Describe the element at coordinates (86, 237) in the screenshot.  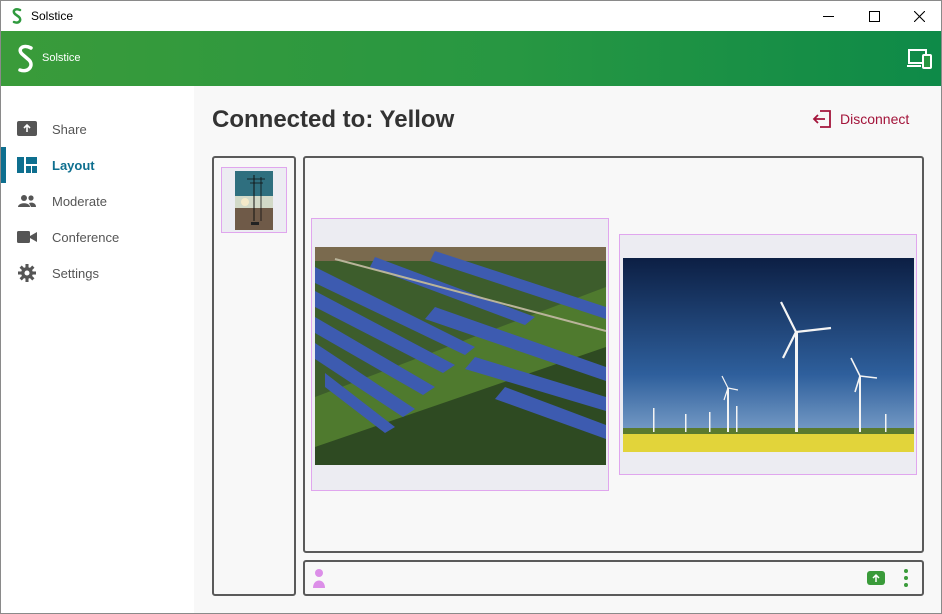
I see `sidebar-item-label: Conference` at that location.